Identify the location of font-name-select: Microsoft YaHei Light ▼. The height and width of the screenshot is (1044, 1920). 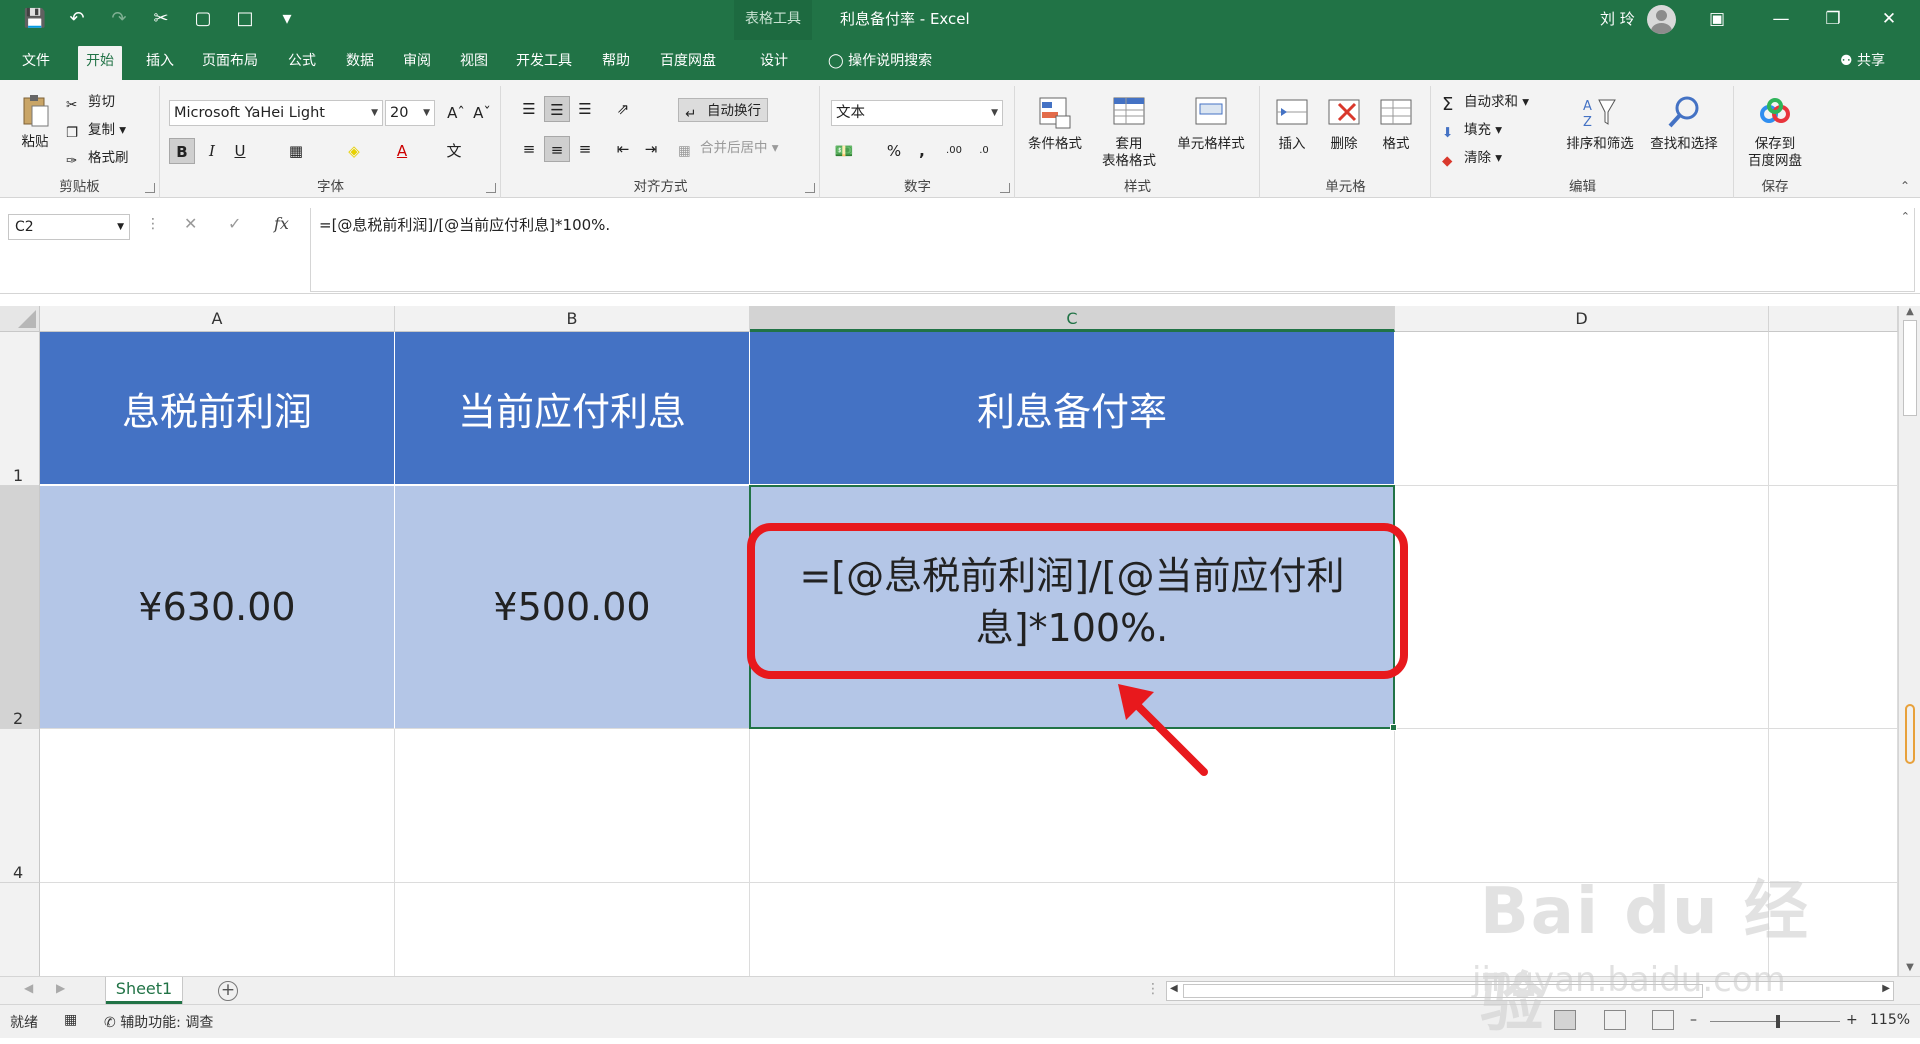
(276, 113).